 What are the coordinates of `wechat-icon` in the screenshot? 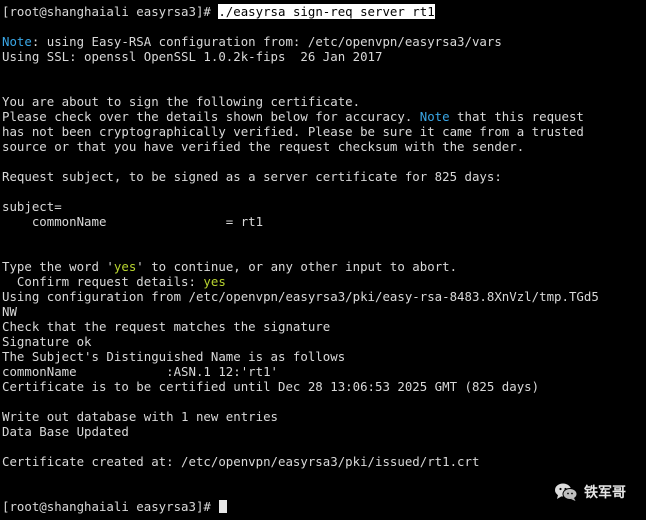 It's located at (566, 492).